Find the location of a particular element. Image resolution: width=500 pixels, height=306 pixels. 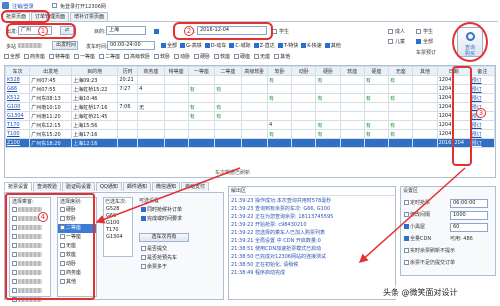

watermark-text: 头条 @微笑面对设计 is located at coordinates (420, 292).